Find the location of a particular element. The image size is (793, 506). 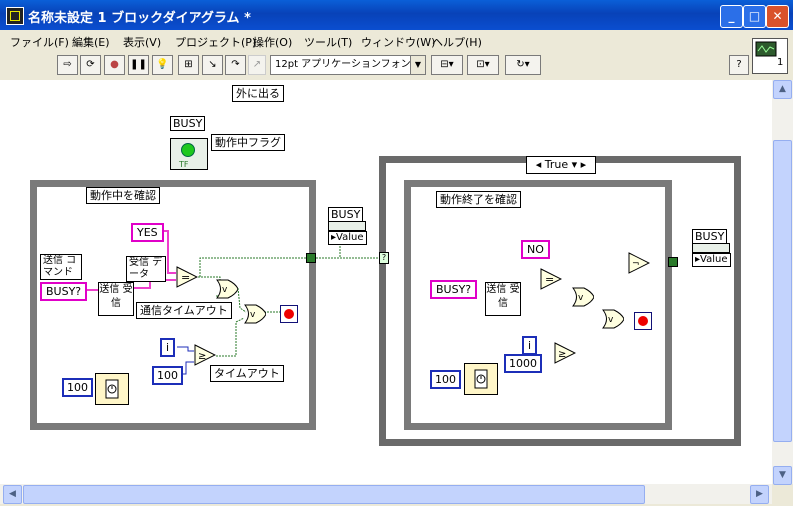

timeout-constant-left: 100 is located at coordinates (167, 375).